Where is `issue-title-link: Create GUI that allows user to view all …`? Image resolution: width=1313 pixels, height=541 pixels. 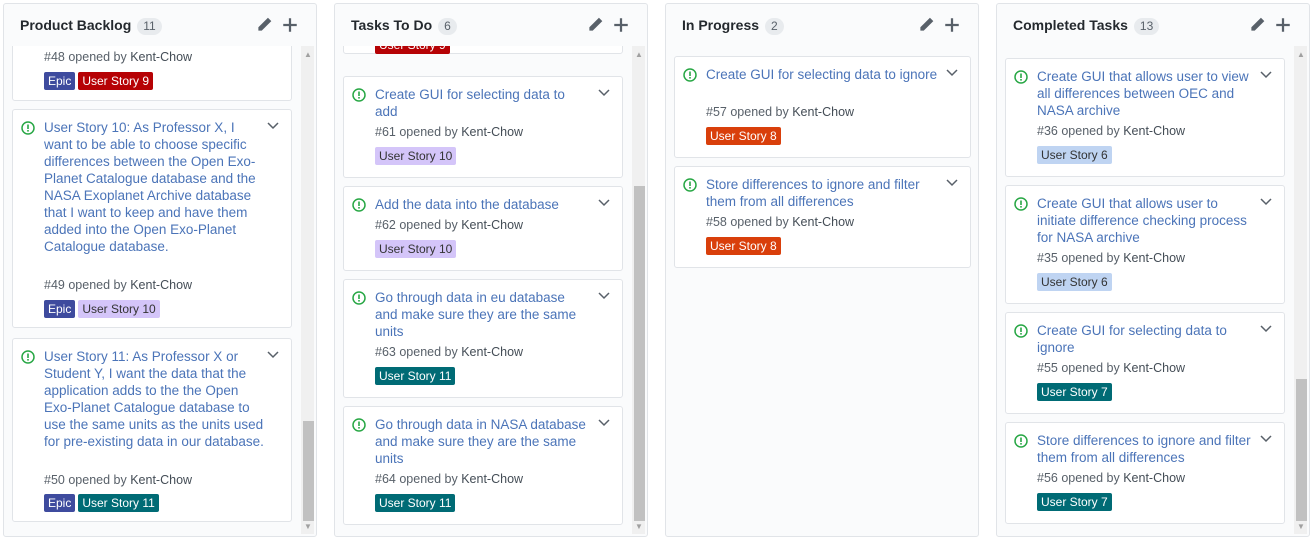 issue-title-link: Create GUI that allows user to view all … is located at coordinates (1146, 93).